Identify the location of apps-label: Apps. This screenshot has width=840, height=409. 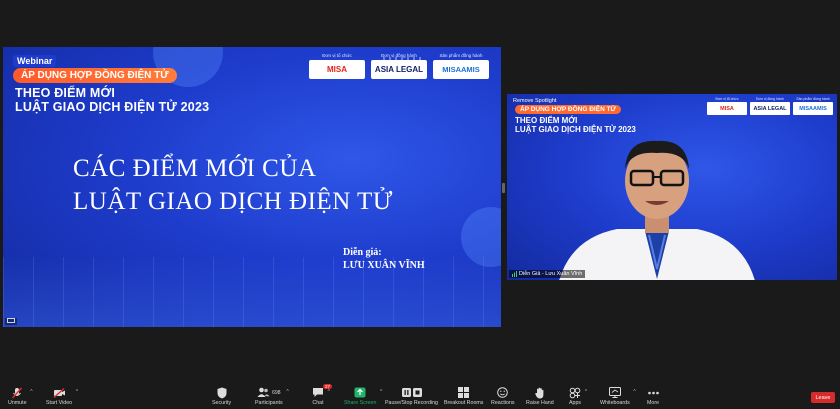
(575, 403).